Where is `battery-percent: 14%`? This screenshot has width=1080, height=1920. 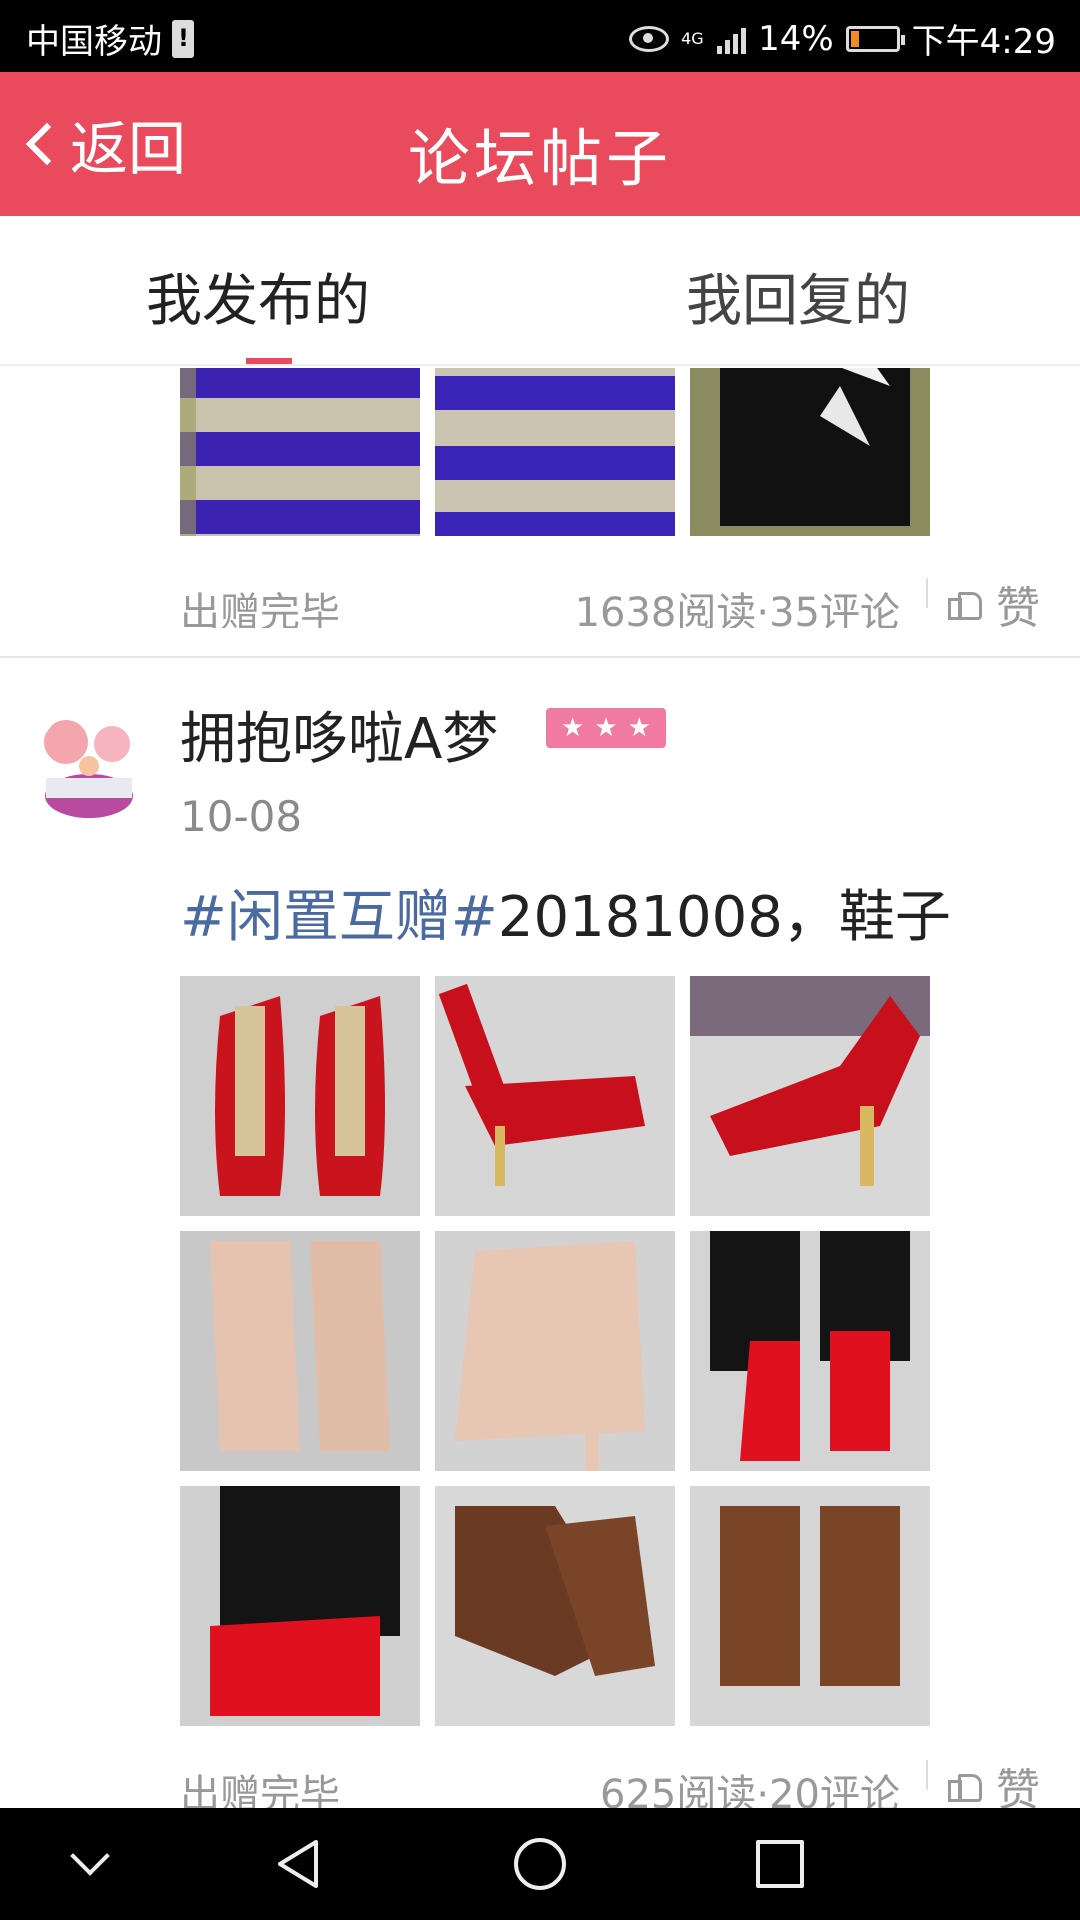 battery-percent: 14% is located at coordinates (796, 38).